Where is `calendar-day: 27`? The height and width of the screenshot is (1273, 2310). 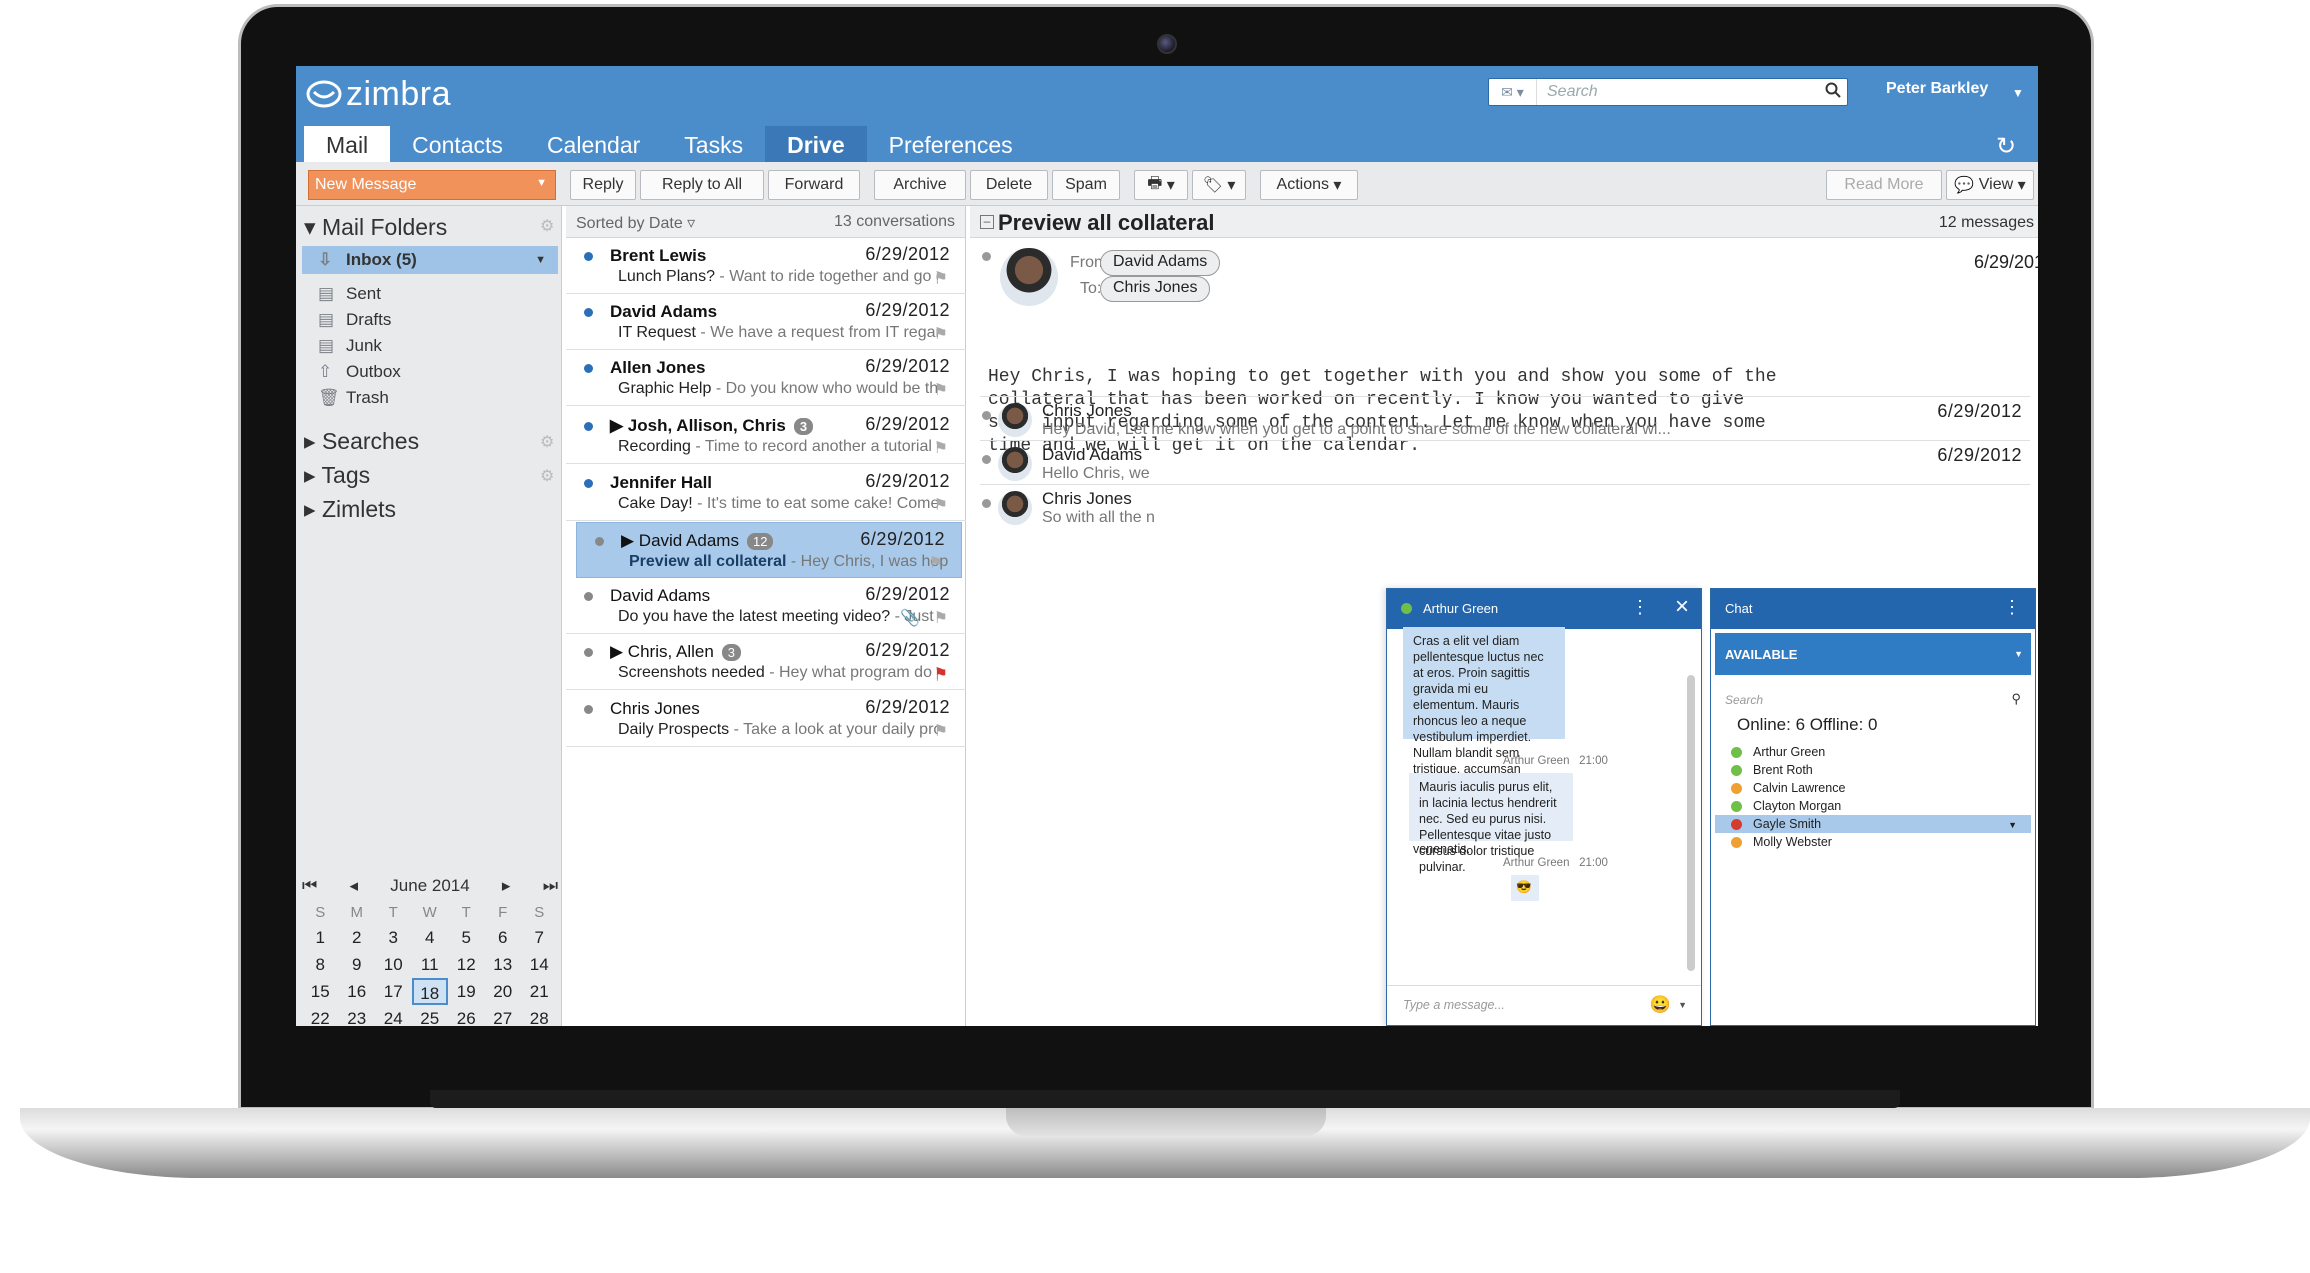 calendar-day: 27 is located at coordinates (503, 1015).